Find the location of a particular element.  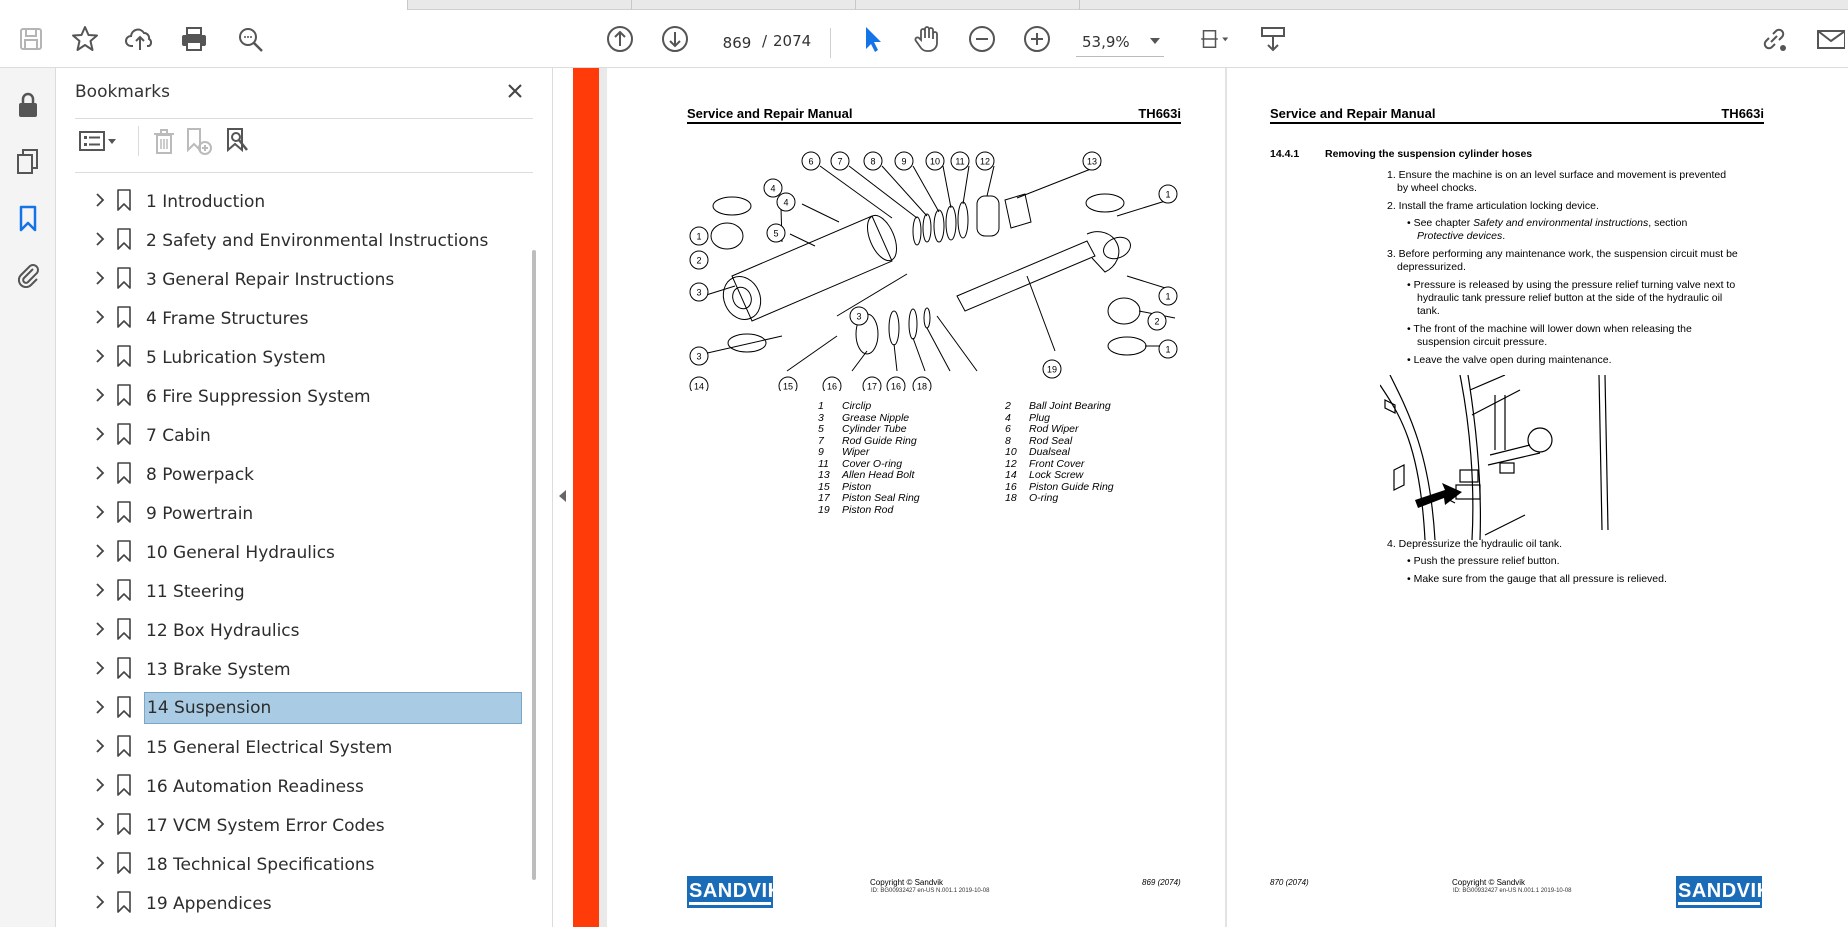

close-panel-button is located at coordinates (515, 91).